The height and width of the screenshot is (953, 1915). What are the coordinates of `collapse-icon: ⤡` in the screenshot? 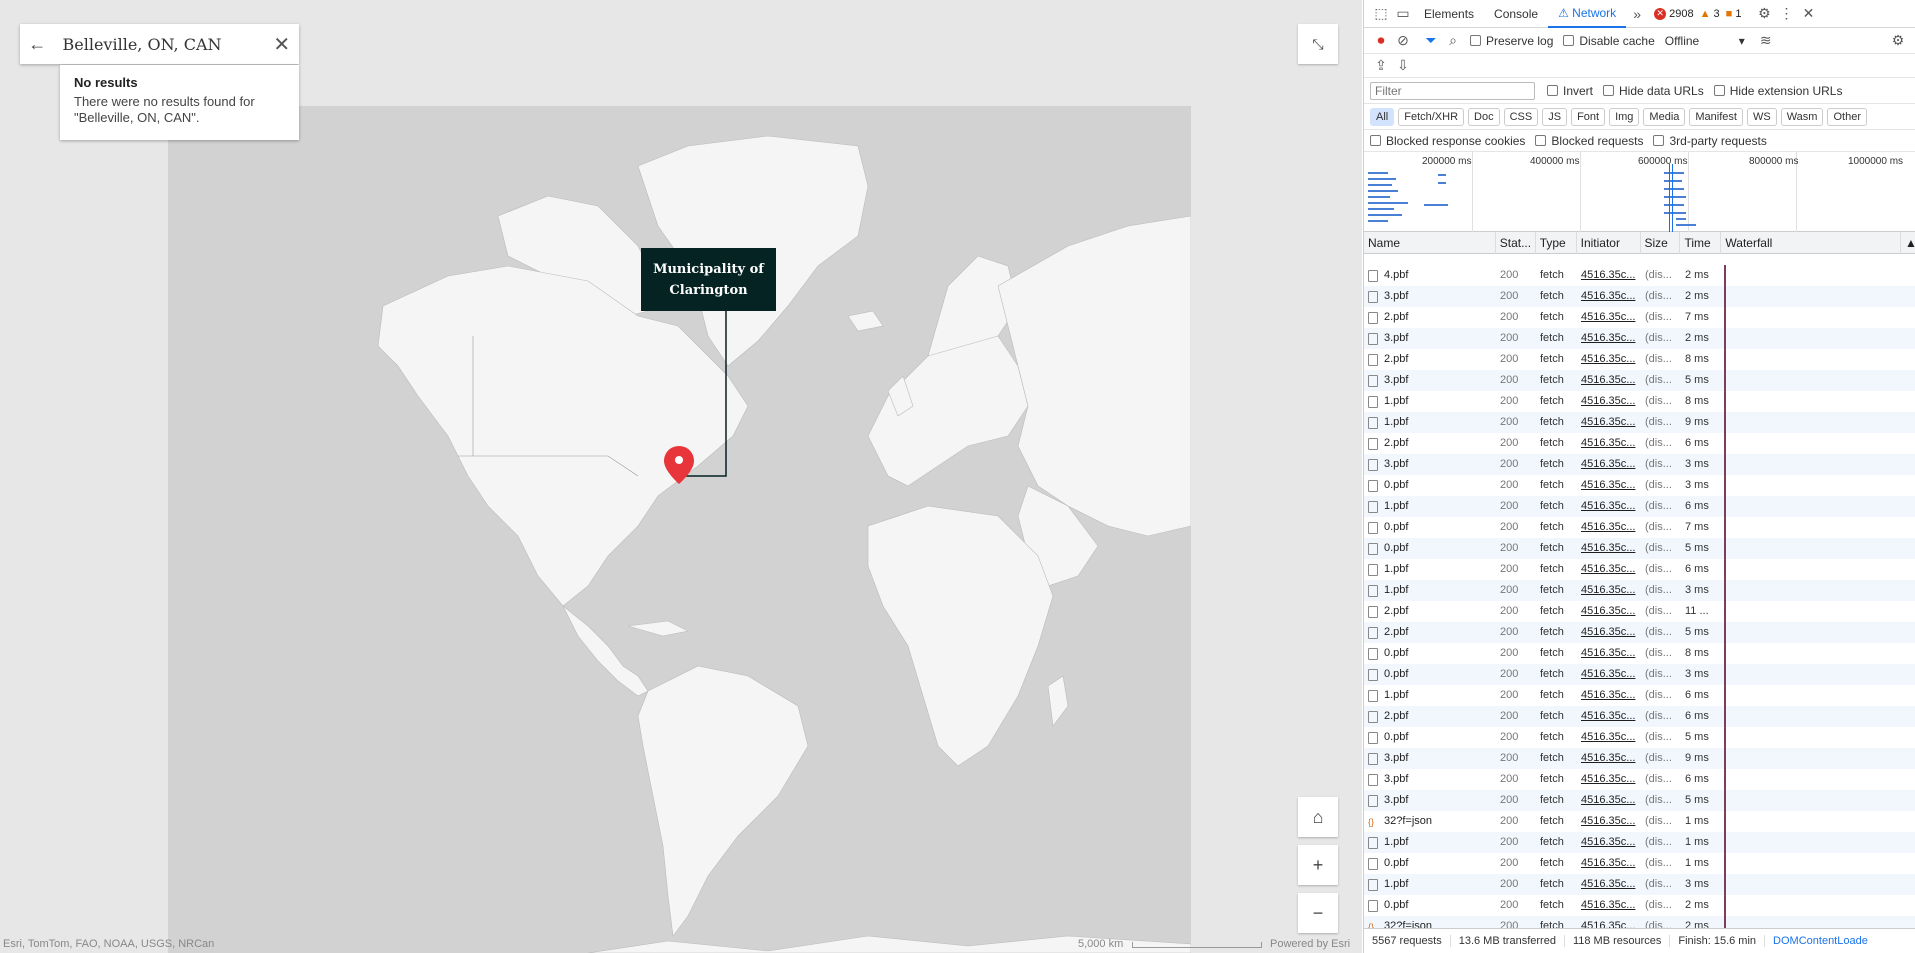 It's located at (1318, 44).